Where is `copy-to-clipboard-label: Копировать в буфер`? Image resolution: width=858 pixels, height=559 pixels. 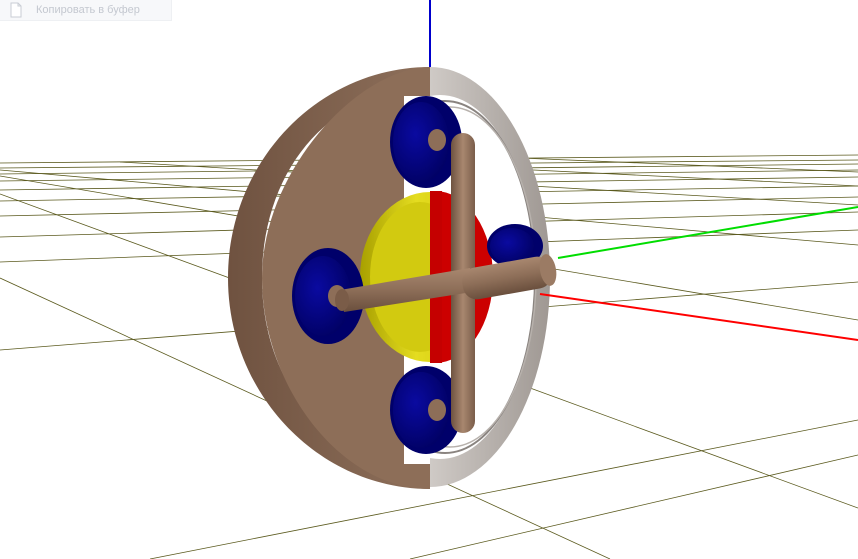
copy-to-clipboard-label: Копировать в буфер is located at coordinates (88, 10).